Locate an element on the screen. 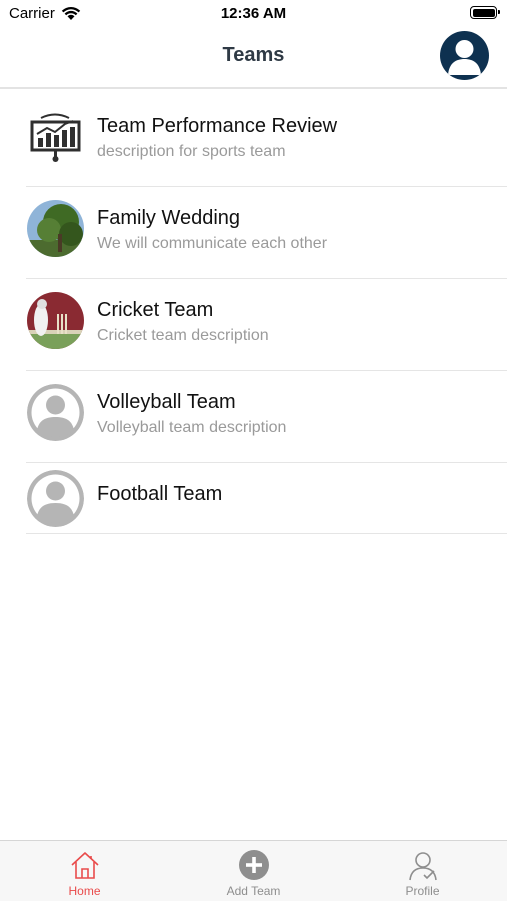 This screenshot has width=507, height=901. team-description: We will communicate each other is located at coordinates (212, 243).